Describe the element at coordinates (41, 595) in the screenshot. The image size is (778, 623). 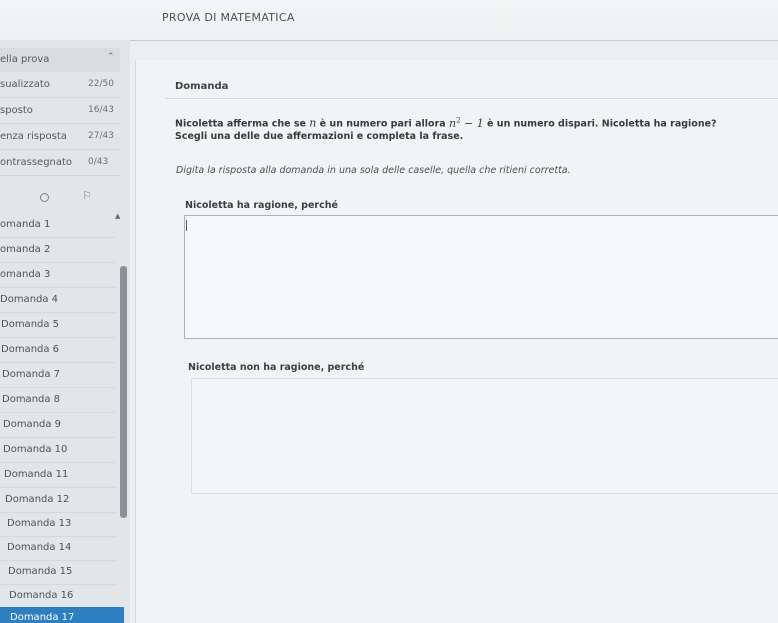
I see `question-nav-label: Domanda 16` at that location.